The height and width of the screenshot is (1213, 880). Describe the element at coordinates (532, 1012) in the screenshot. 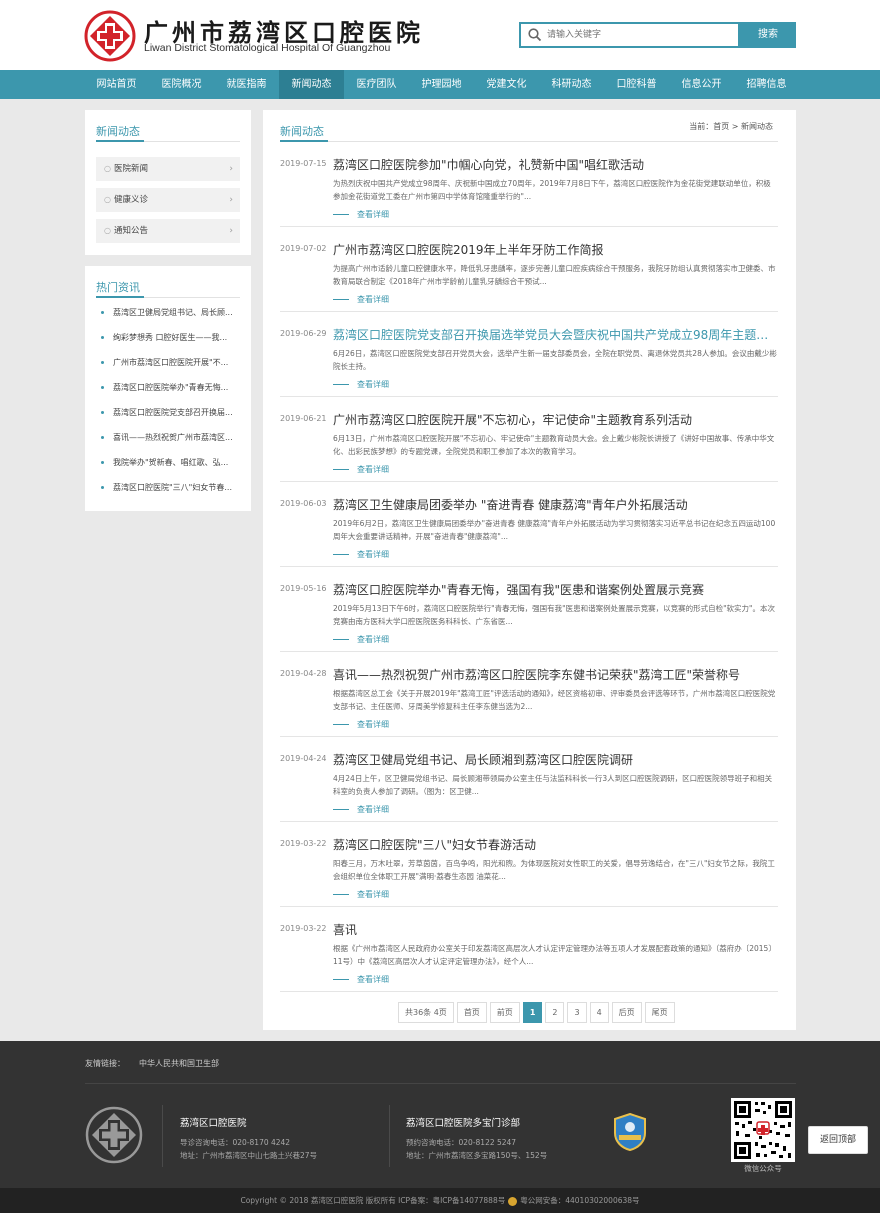

I see `pager-page: 1` at that location.